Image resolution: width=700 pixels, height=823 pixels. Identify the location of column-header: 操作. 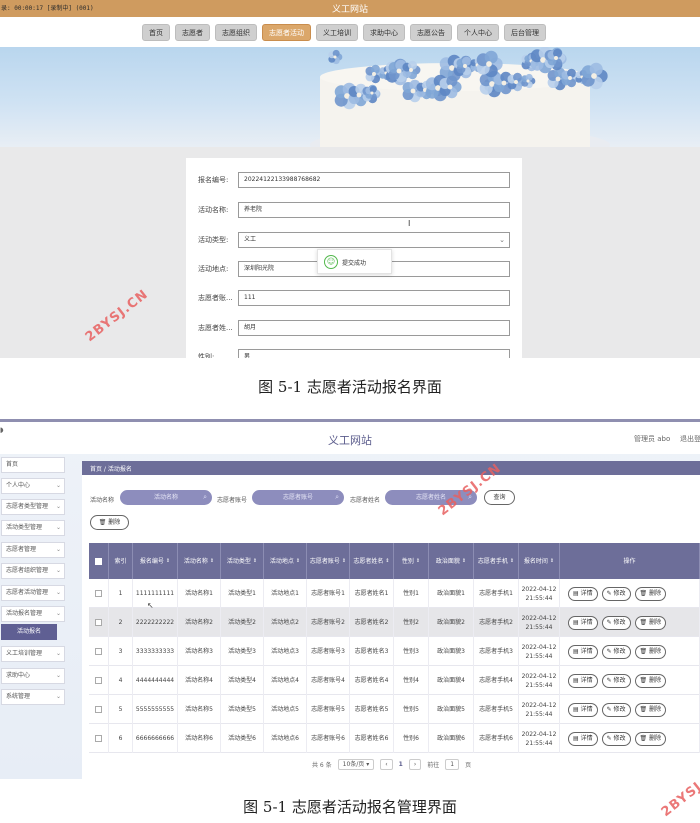
(630, 561).